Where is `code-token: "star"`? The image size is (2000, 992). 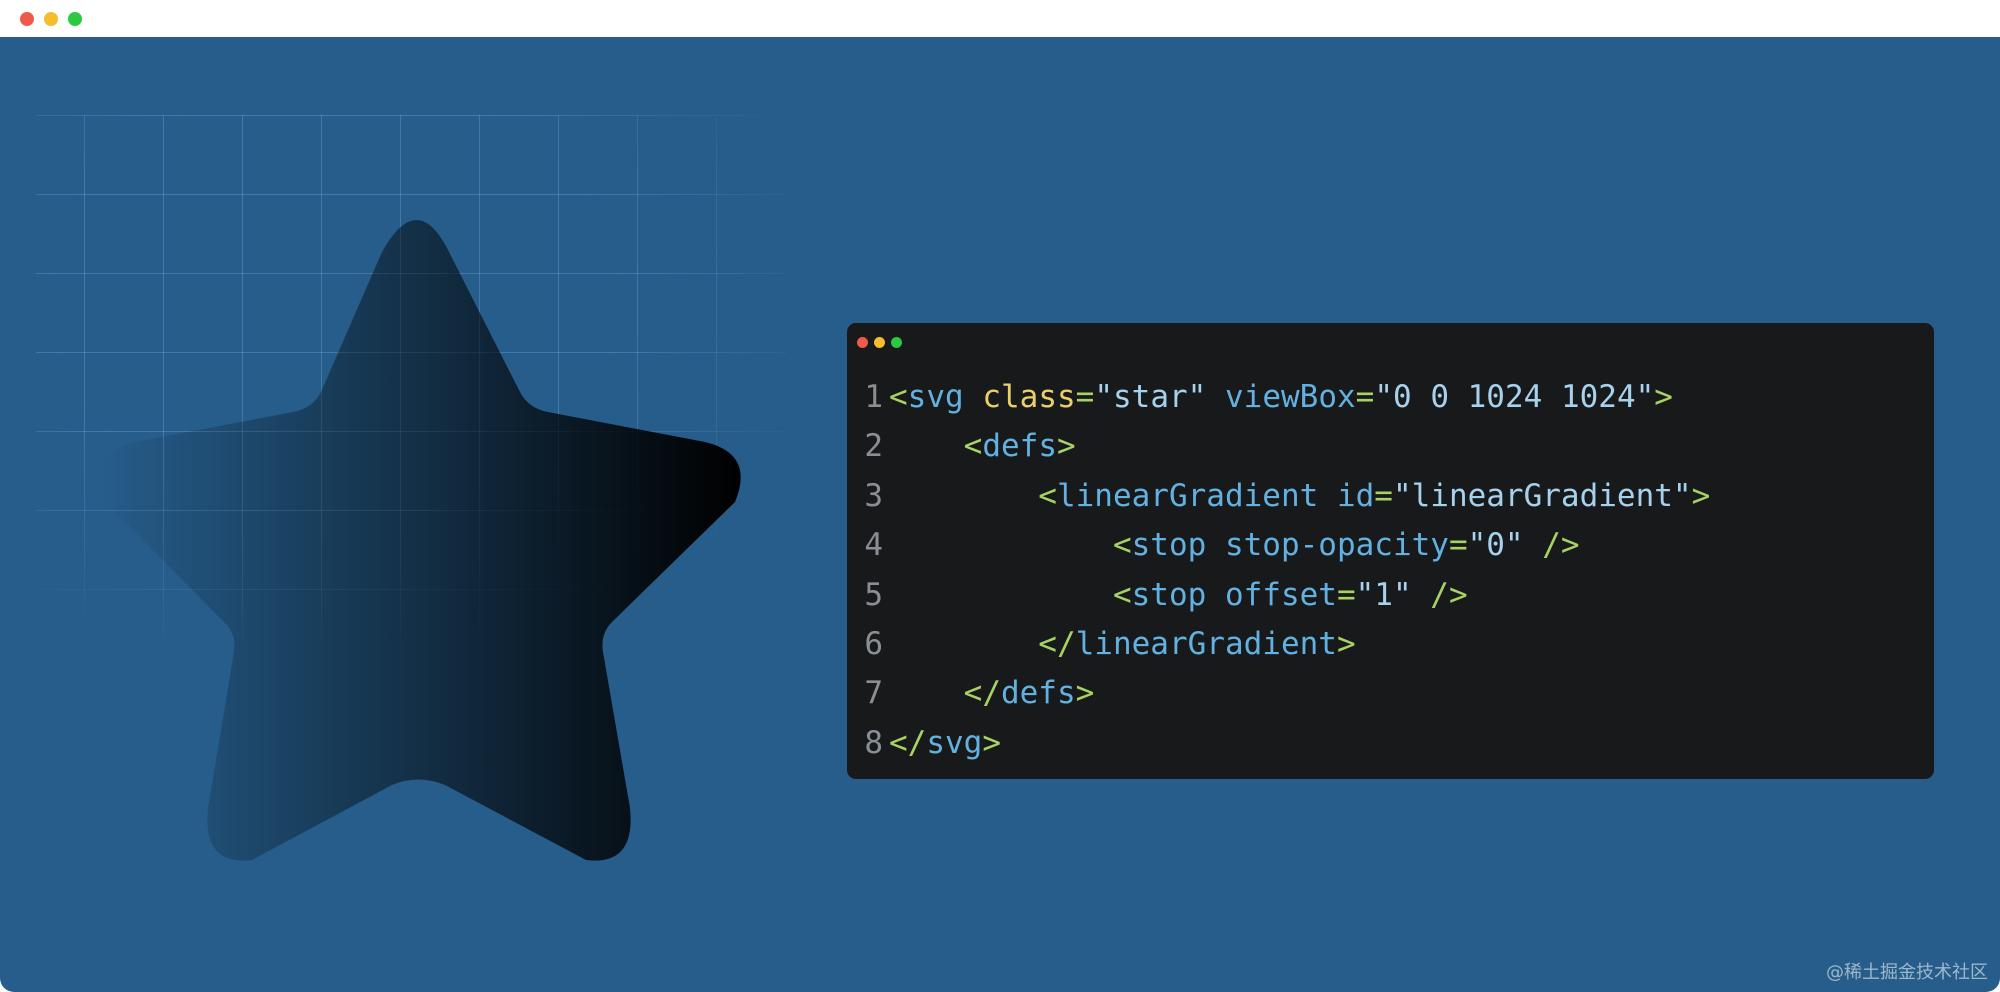 code-token: "star" is located at coordinates (1150, 397).